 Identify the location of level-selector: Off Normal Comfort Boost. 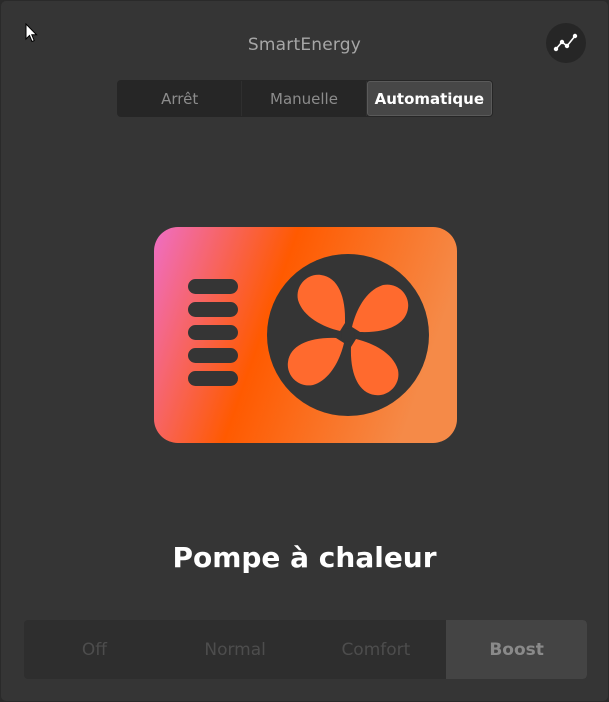
(305, 649).